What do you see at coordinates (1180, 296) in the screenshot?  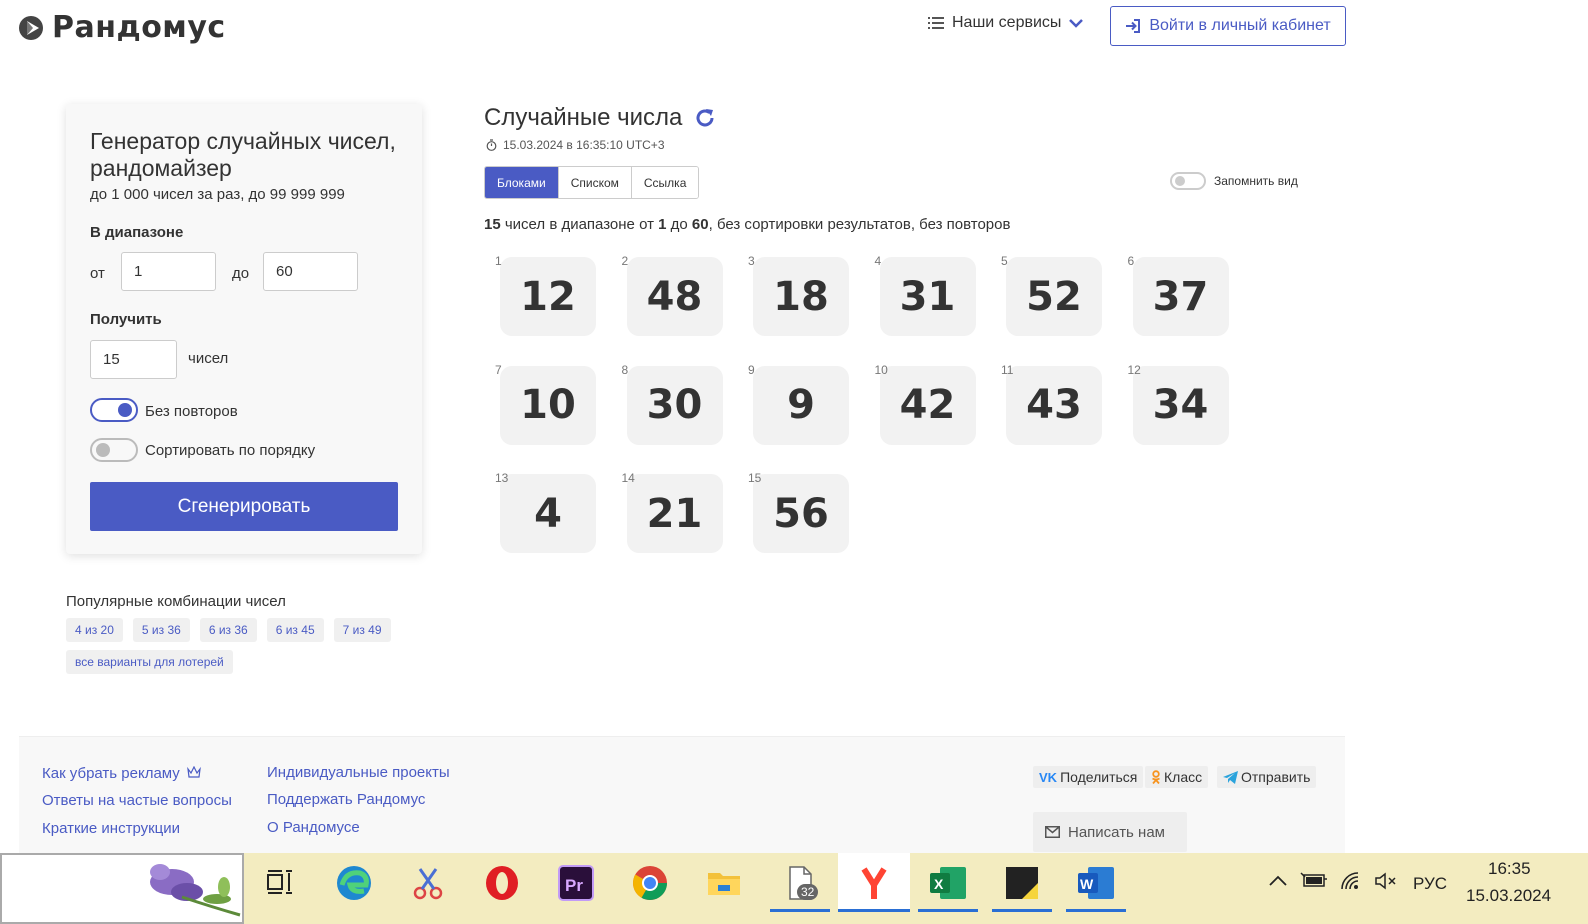 I see `number-value: 37` at bounding box center [1180, 296].